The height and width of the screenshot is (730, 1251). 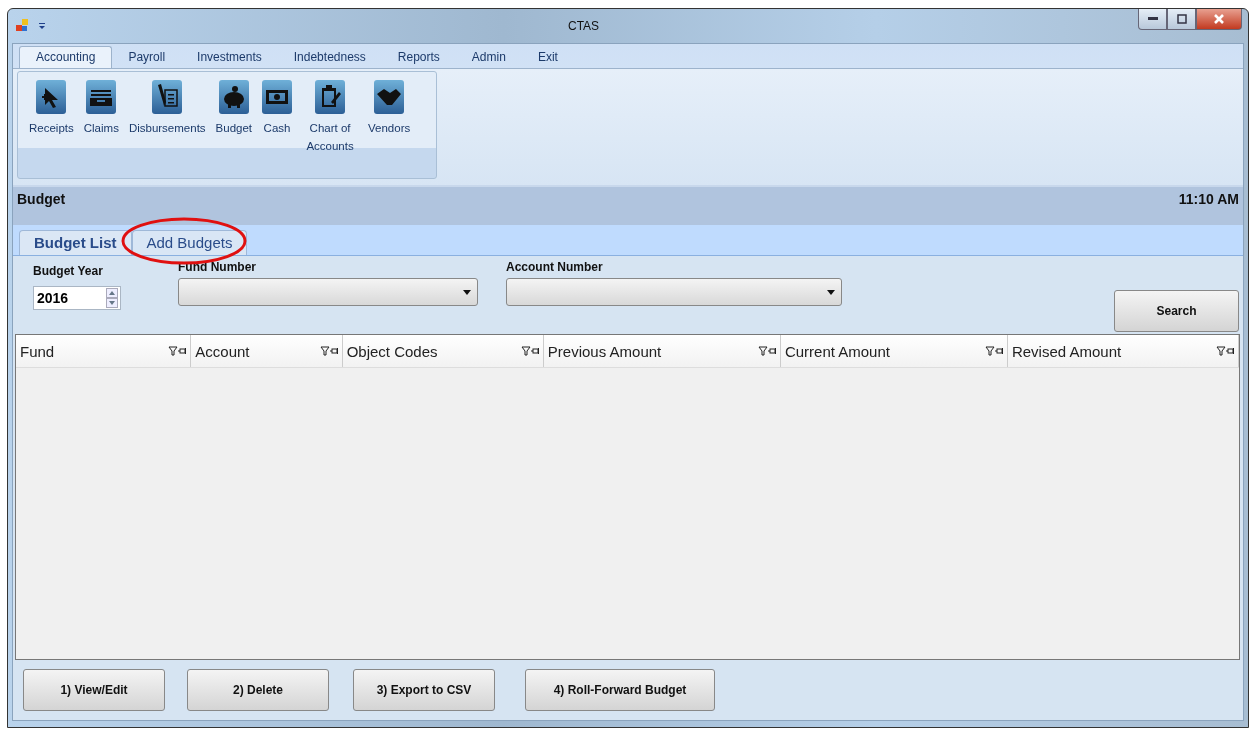 What do you see at coordinates (894, 351) in the screenshot?
I see `column-header: Current Amount` at bounding box center [894, 351].